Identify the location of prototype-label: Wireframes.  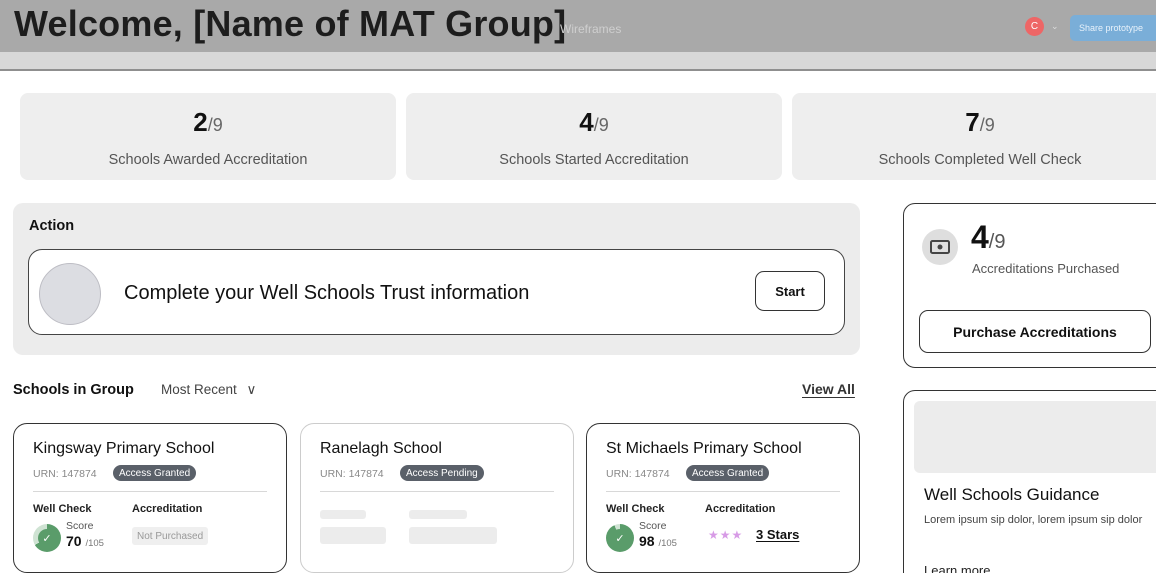
(591, 29).